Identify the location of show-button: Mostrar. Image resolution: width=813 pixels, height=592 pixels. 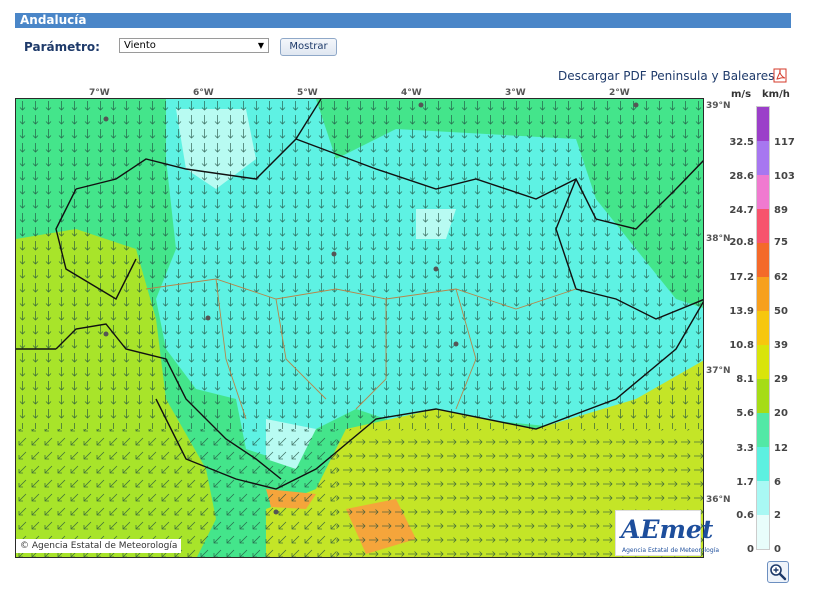
(308, 47).